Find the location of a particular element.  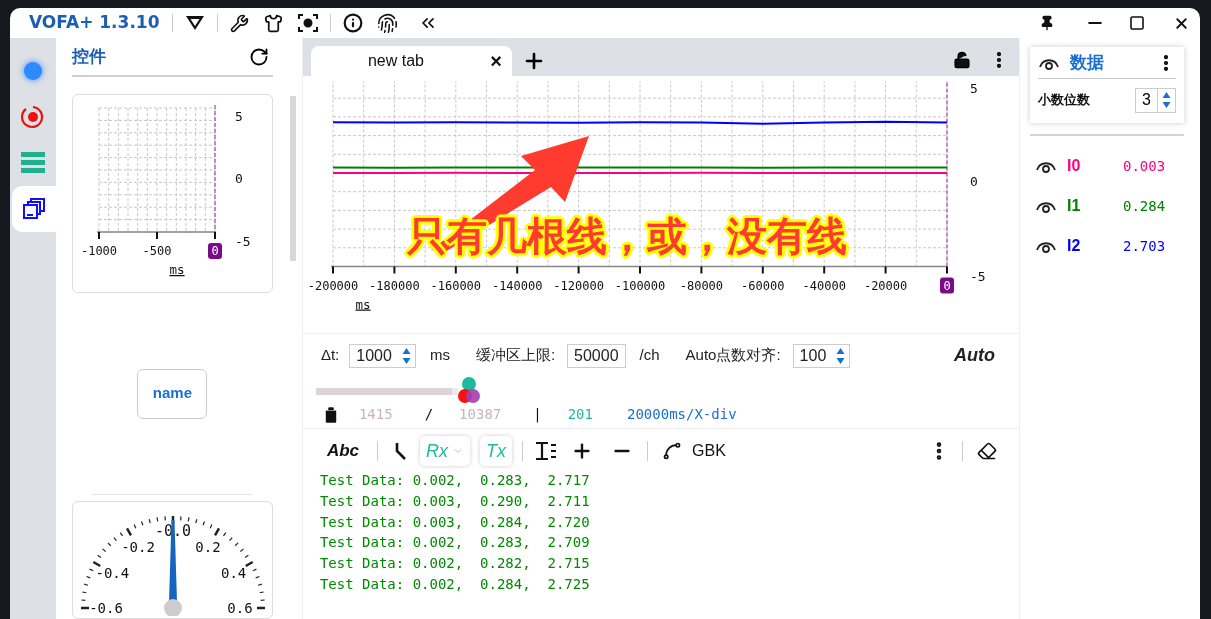

eraser-icon is located at coordinates (987, 451).